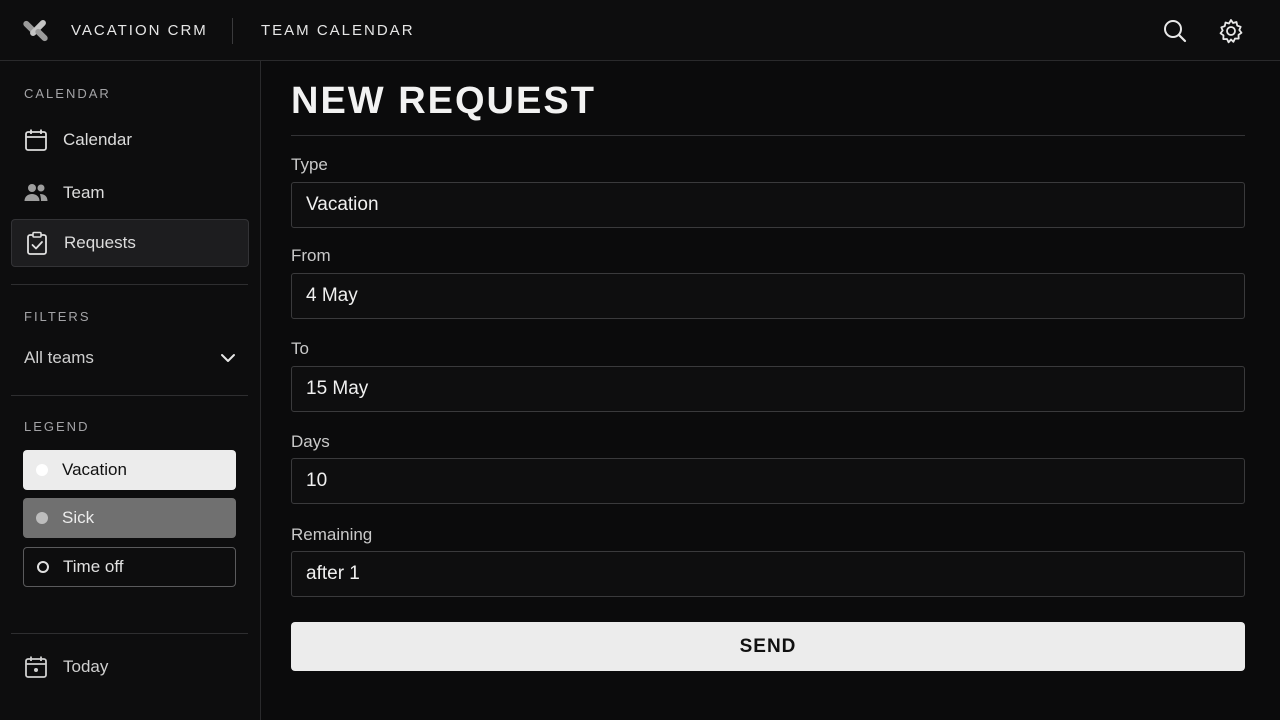 The height and width of the screenshot is (720, 1280). What do you see at coordinates (94, 469) in the screenshot?
I see `legend-label: Vacation` at bounding box center [94, 469].